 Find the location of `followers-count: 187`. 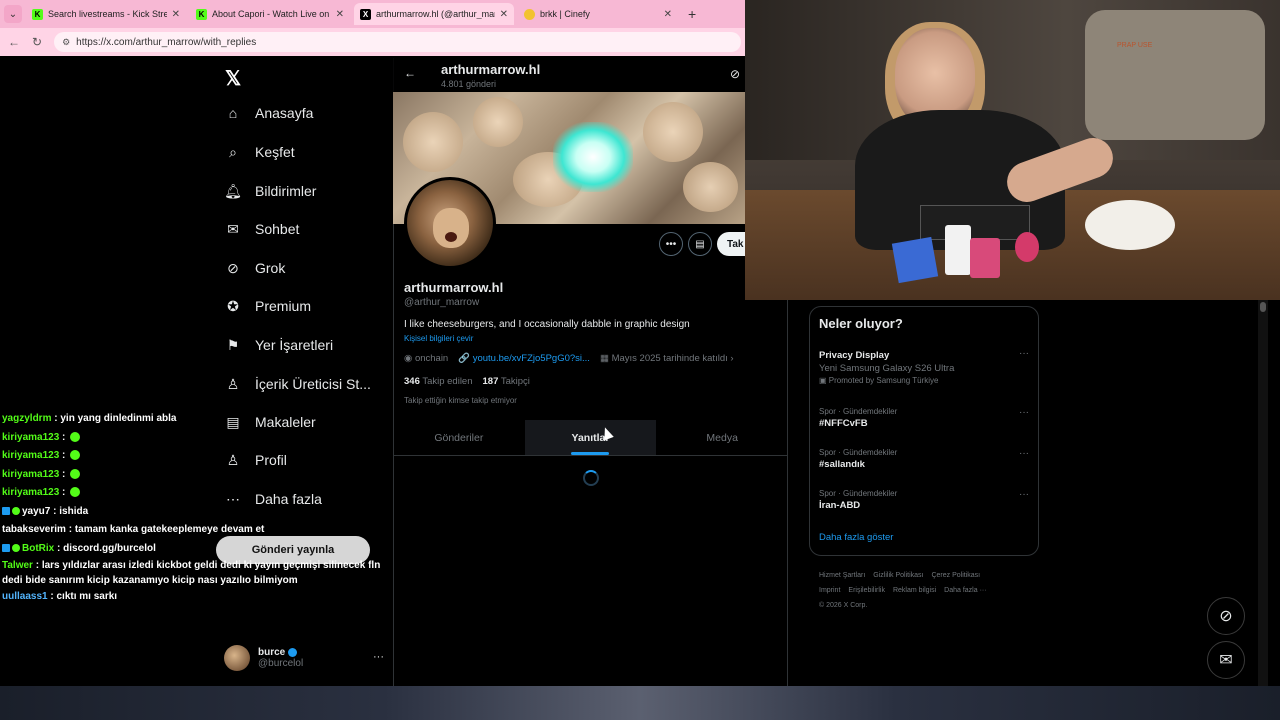

followers-count: 187 is located at coordinates (490, 381).